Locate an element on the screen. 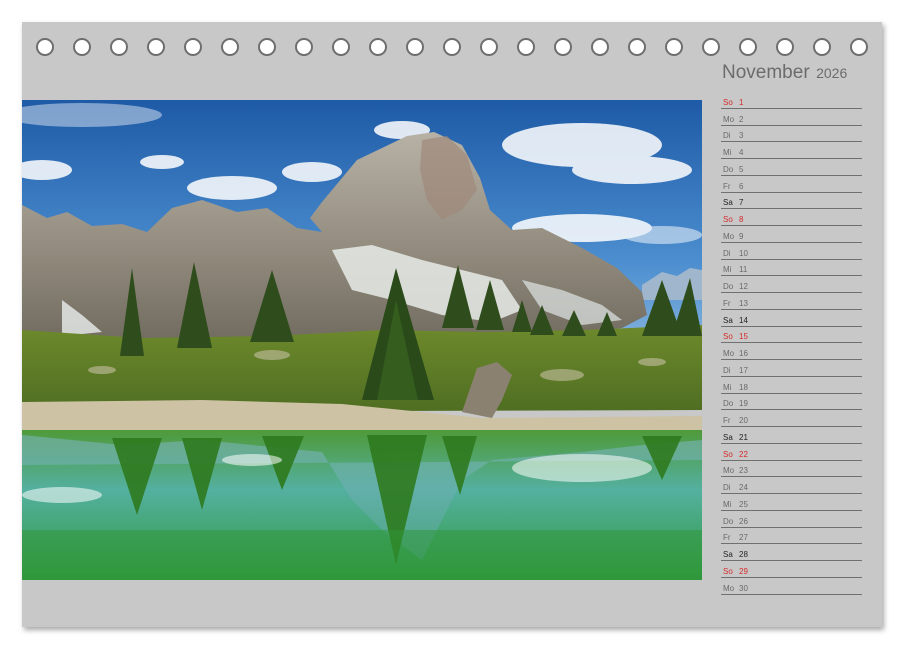  day-number: 11 is located at coordinates (743, 270).